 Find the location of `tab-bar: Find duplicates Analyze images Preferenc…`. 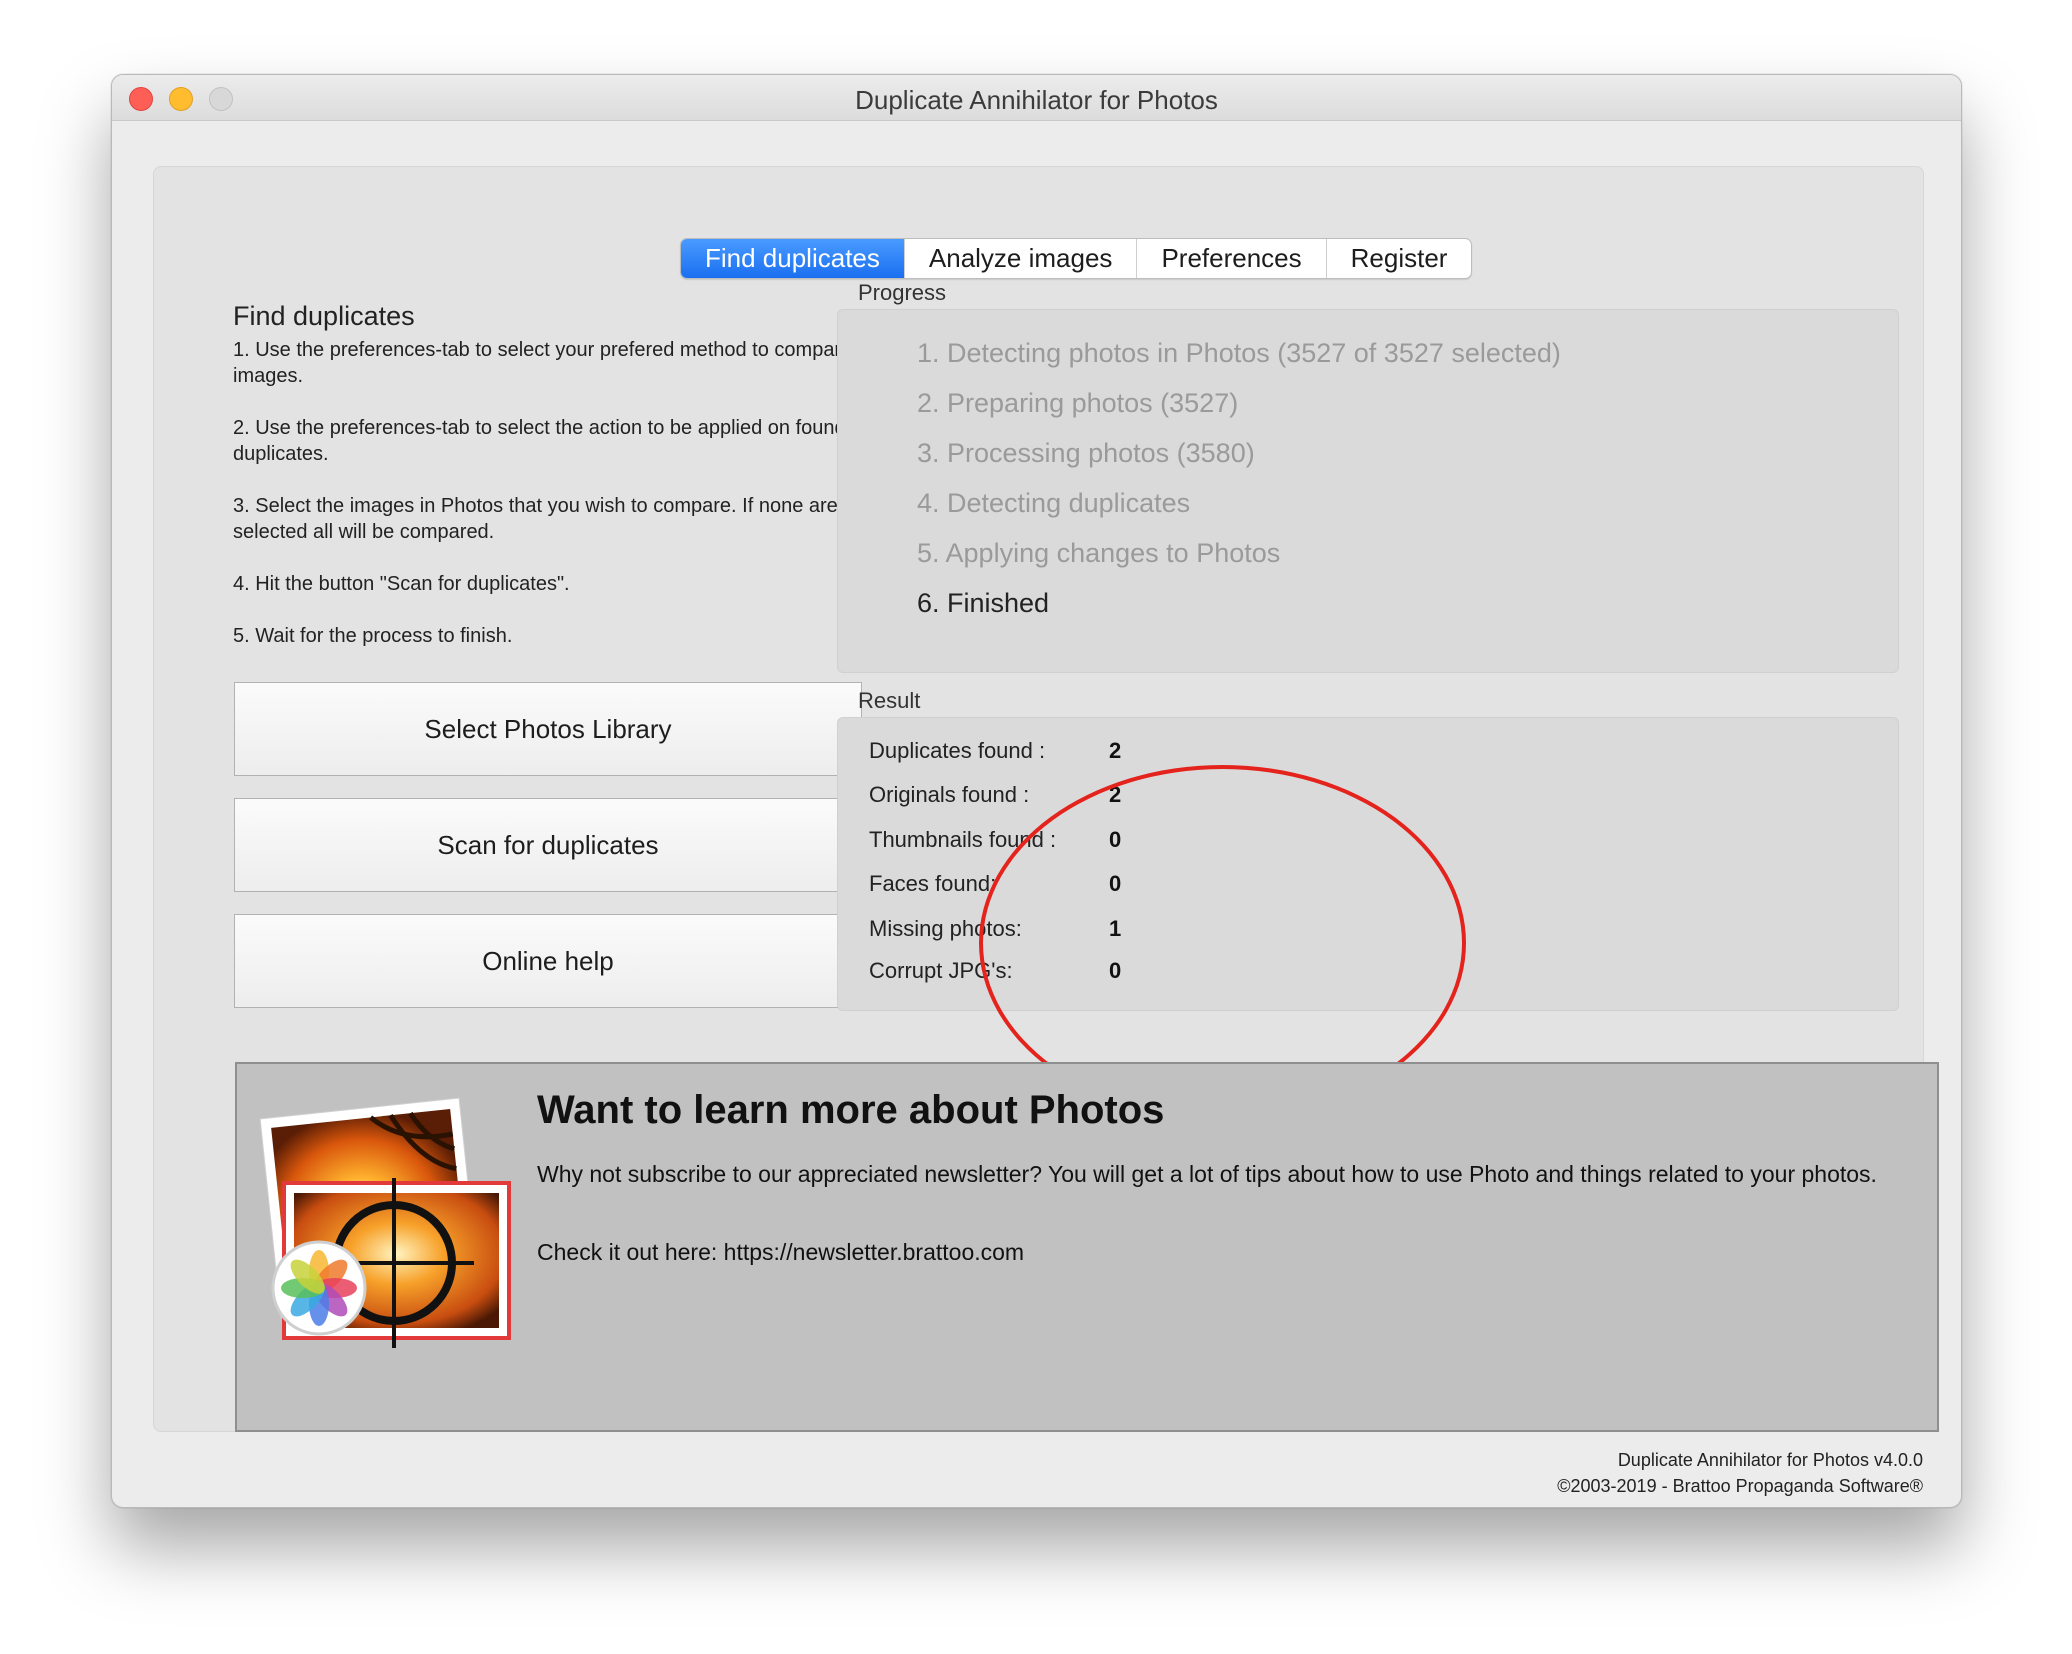

tab-bar: Find duplicates Analyze images Preferenc… is located at coordinates (1076, 258).